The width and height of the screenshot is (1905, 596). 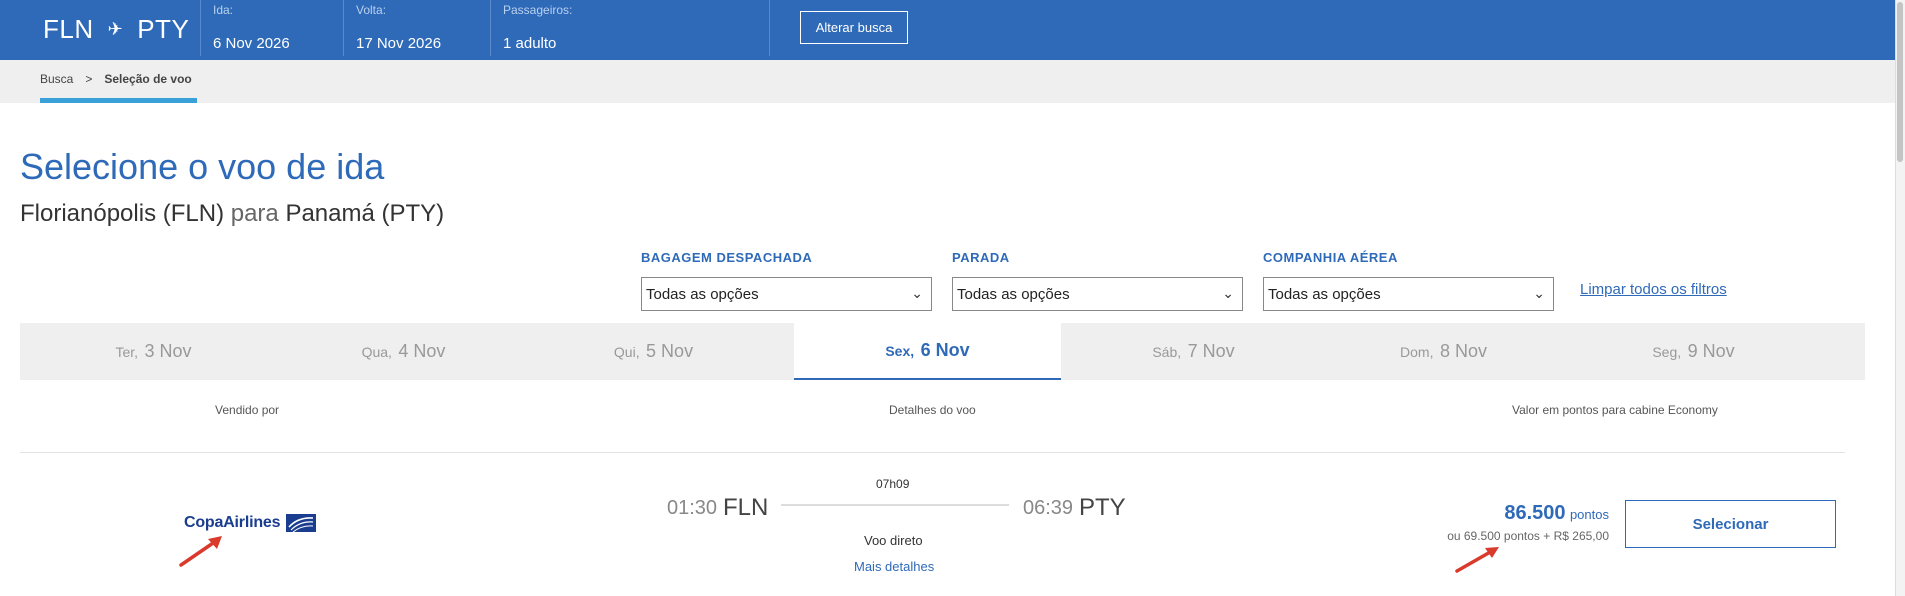 What do you see at coordinates (746, 507) in the screenshot?
I see `departure-airport: FLN` at bounding box center [746, 507].